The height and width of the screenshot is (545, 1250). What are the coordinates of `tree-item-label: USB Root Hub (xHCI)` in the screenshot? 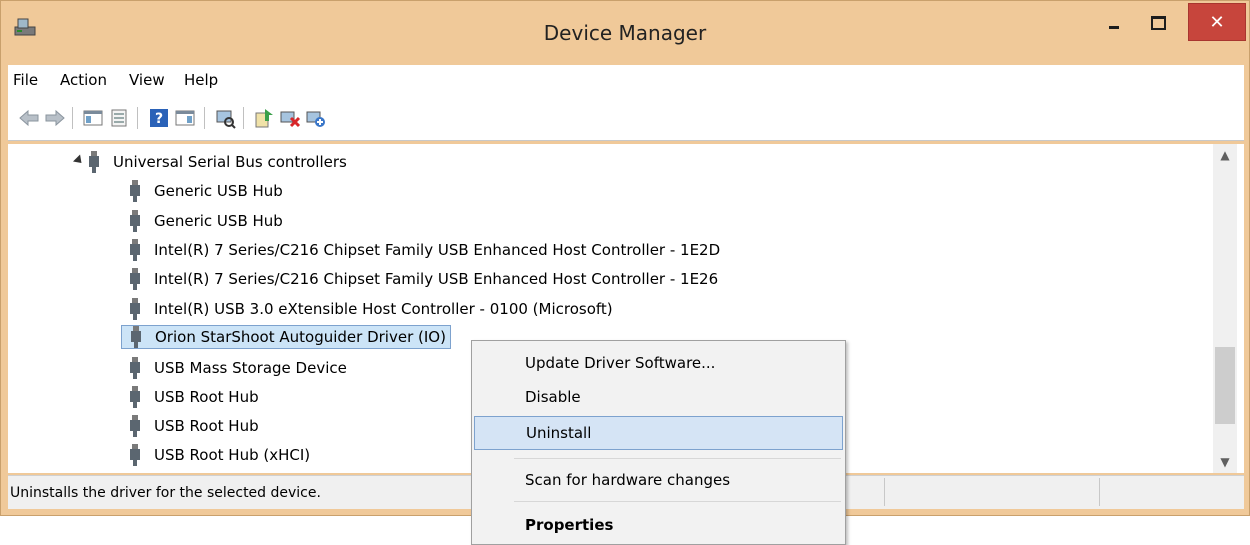 It's located at (232, 455).